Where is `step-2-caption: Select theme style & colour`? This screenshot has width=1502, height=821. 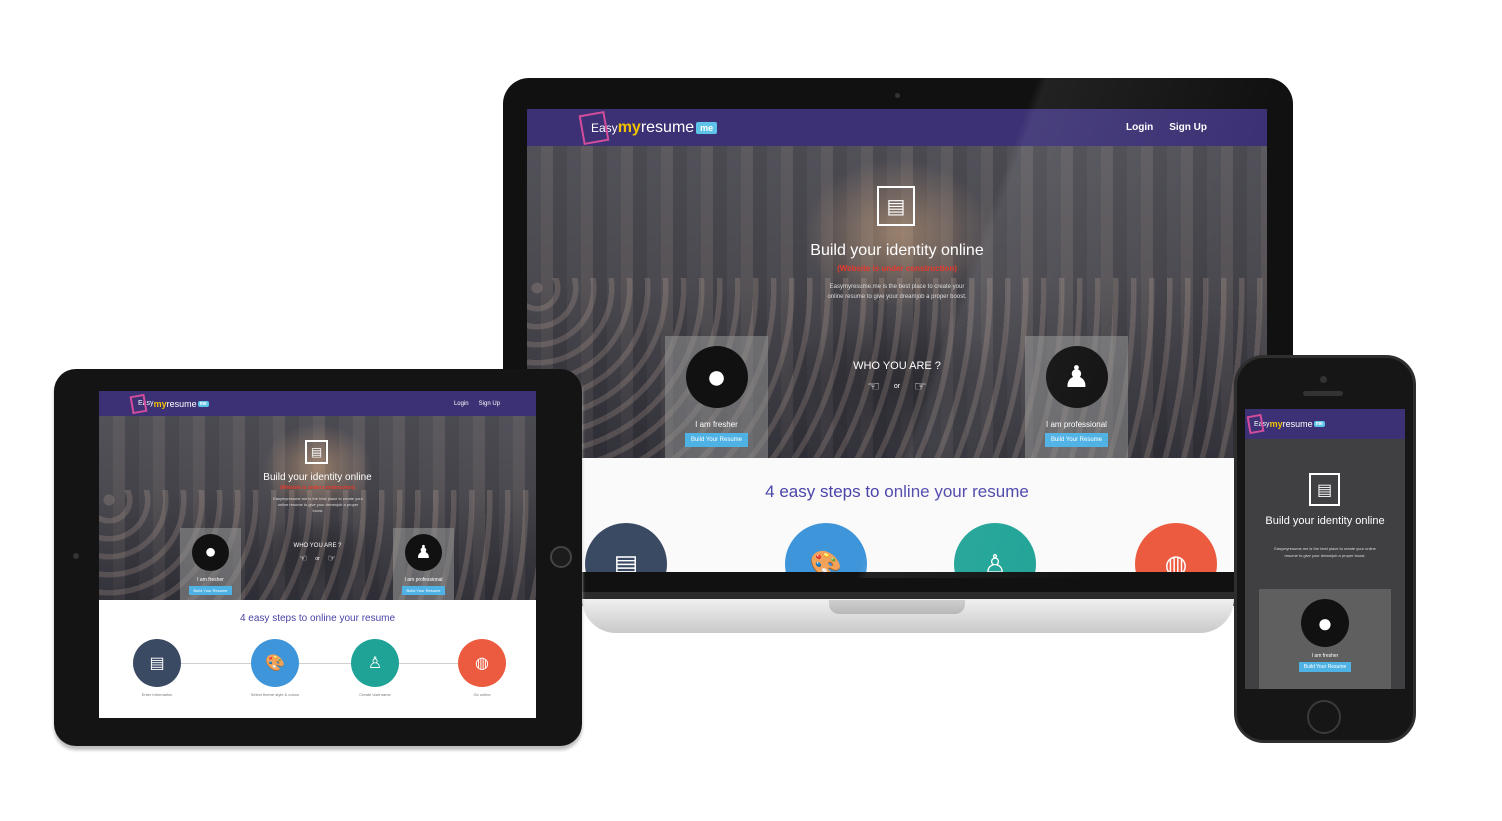
step-2-caption: Select theme style & colour is located at coordinates (275, 694).